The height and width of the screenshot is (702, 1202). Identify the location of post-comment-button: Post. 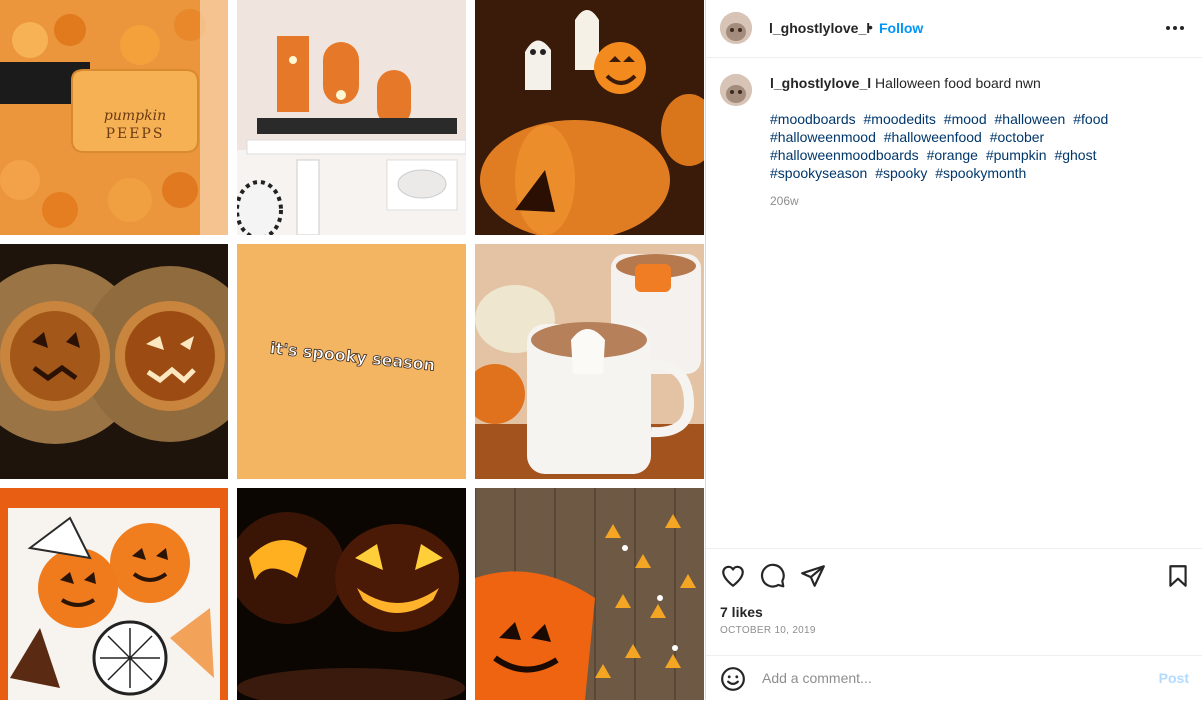
(1174, 678).